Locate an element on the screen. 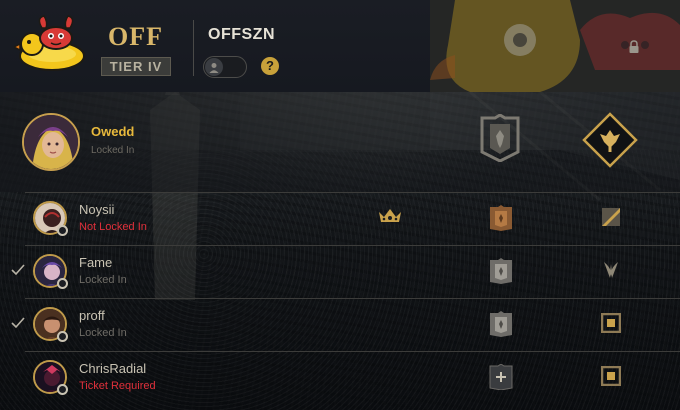  member-status: Not Locked In is located at coordinates (113, 227).